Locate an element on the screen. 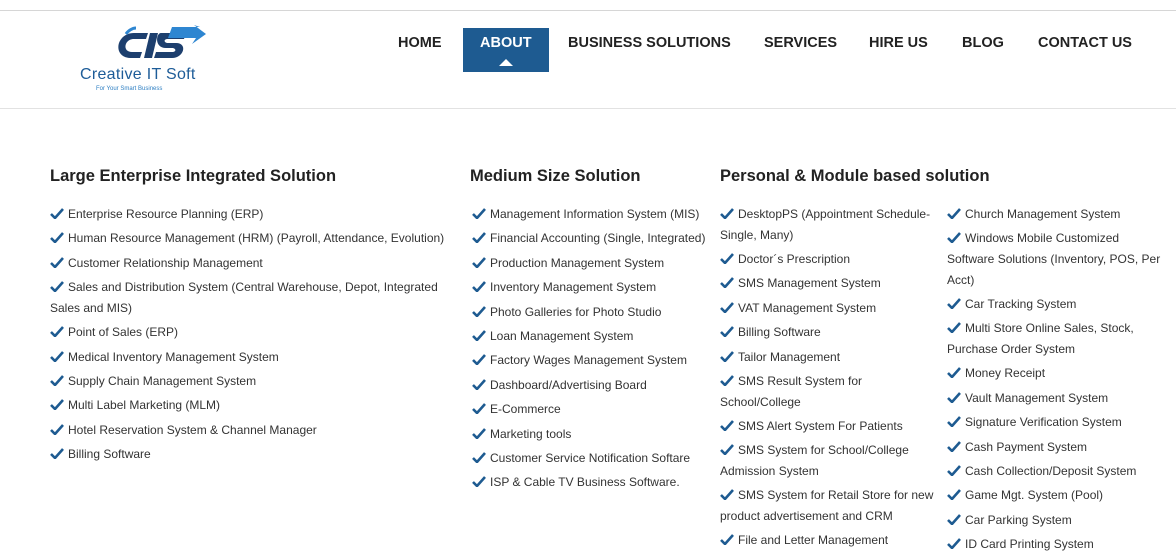 This screenshot has width=1176, height=558. list-item: Tailor Management is located at coordinates (832, 357).